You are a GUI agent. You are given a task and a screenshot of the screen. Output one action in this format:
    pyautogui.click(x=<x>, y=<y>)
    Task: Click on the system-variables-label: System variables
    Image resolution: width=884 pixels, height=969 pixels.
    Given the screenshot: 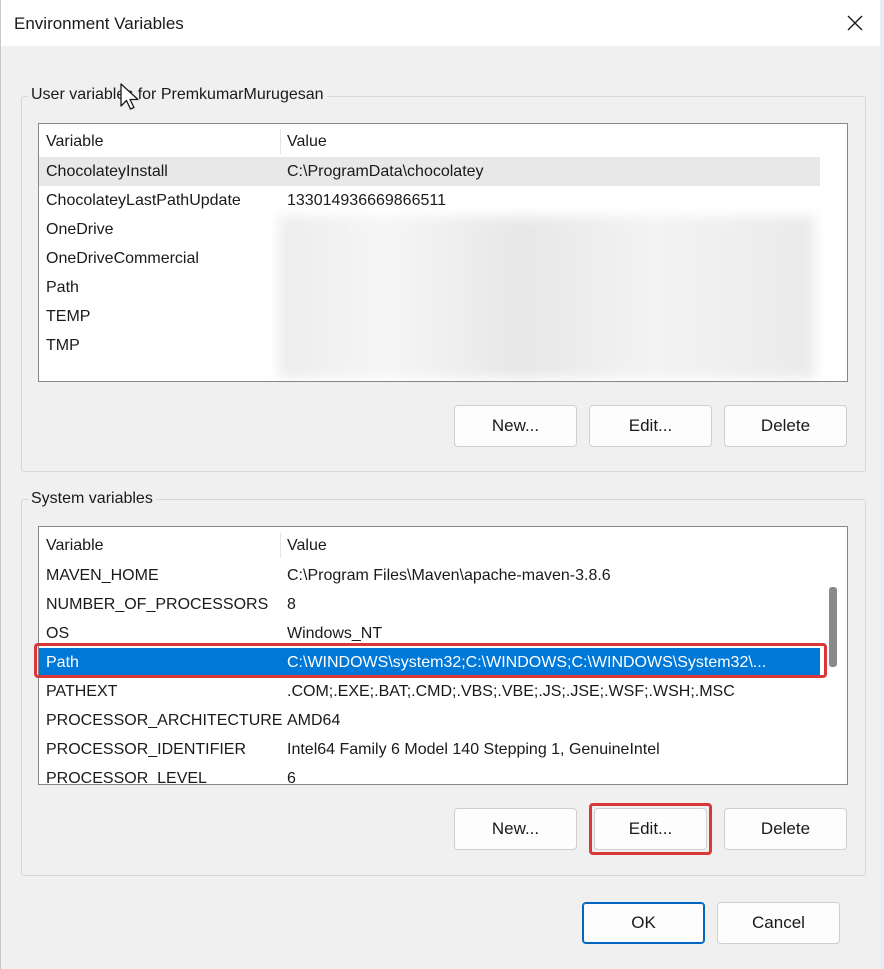 What is the action you would take?
    pyautogui.click(x=92, y=499)
    